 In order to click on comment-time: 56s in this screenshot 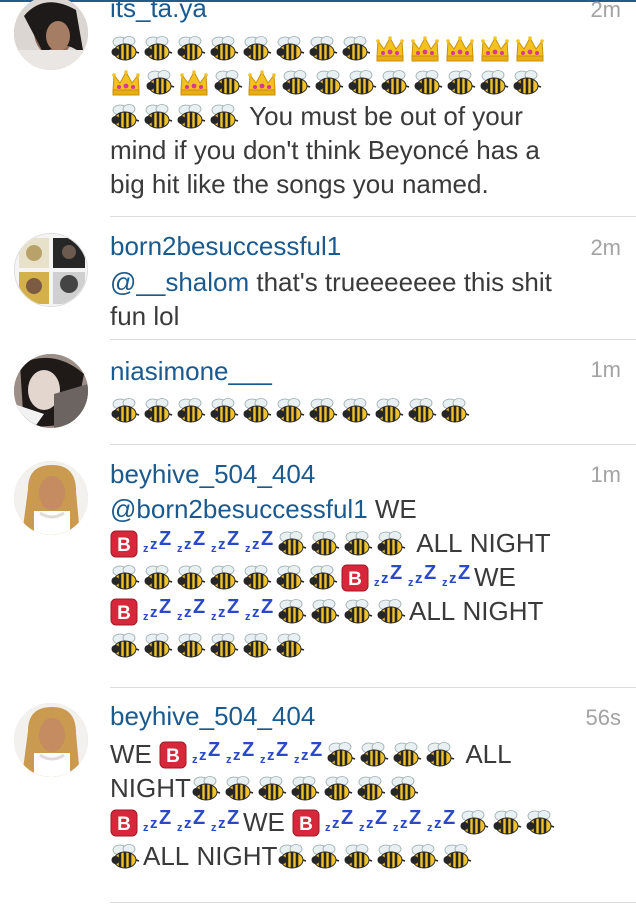, I will do `click(603, 717)`.